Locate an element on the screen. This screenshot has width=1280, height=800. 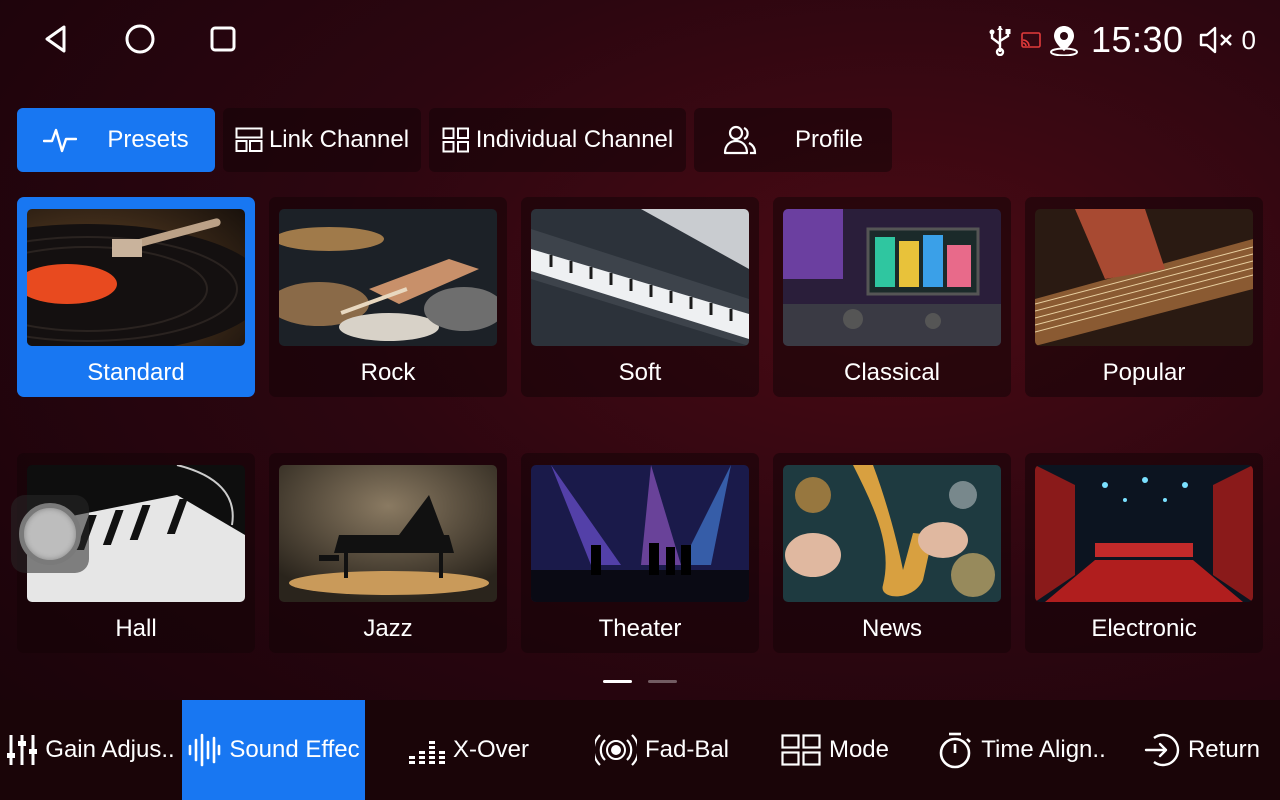
preset-card-electronic: Electronic is located at coordinates (1144, 553).